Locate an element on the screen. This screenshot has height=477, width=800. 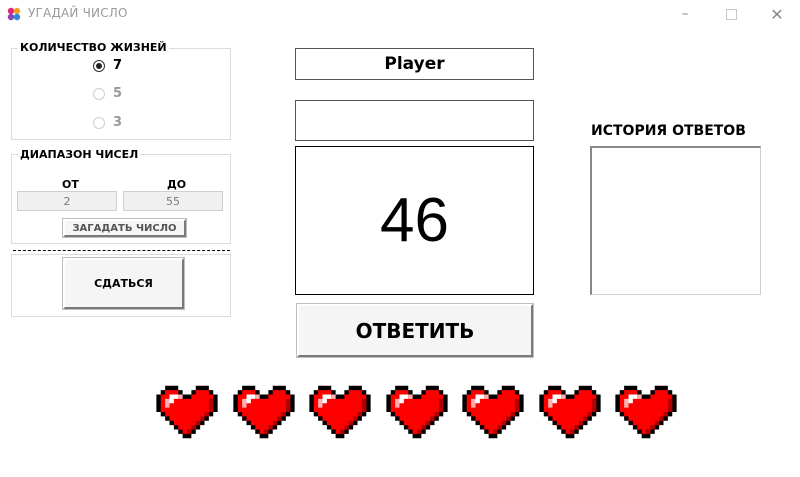
generate-number-label: ЗАГАДАТЬ ЧИСЛО is located at coordinates (124, 228).